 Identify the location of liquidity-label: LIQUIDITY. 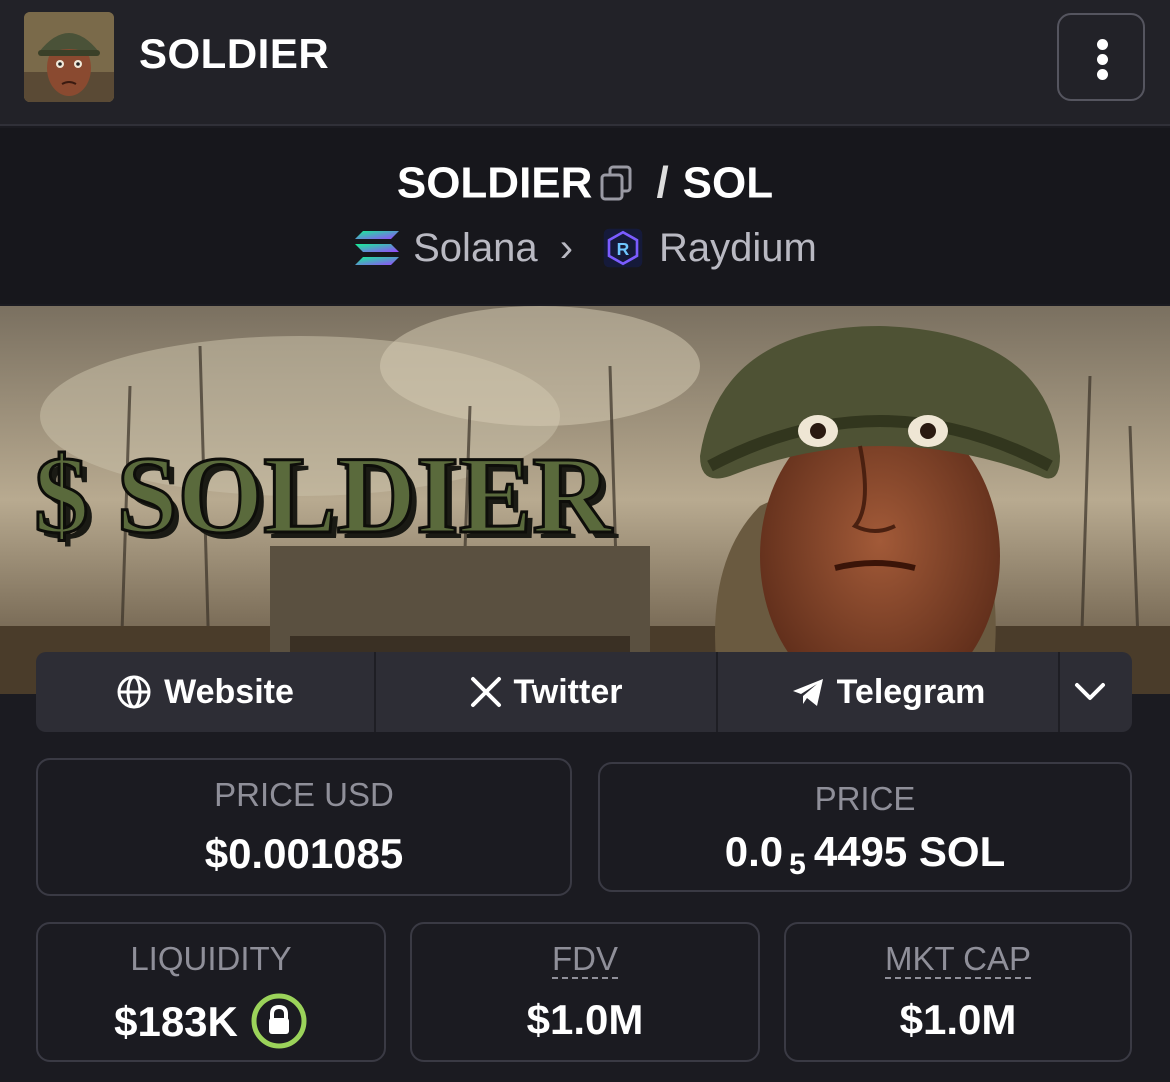
(211, 958).